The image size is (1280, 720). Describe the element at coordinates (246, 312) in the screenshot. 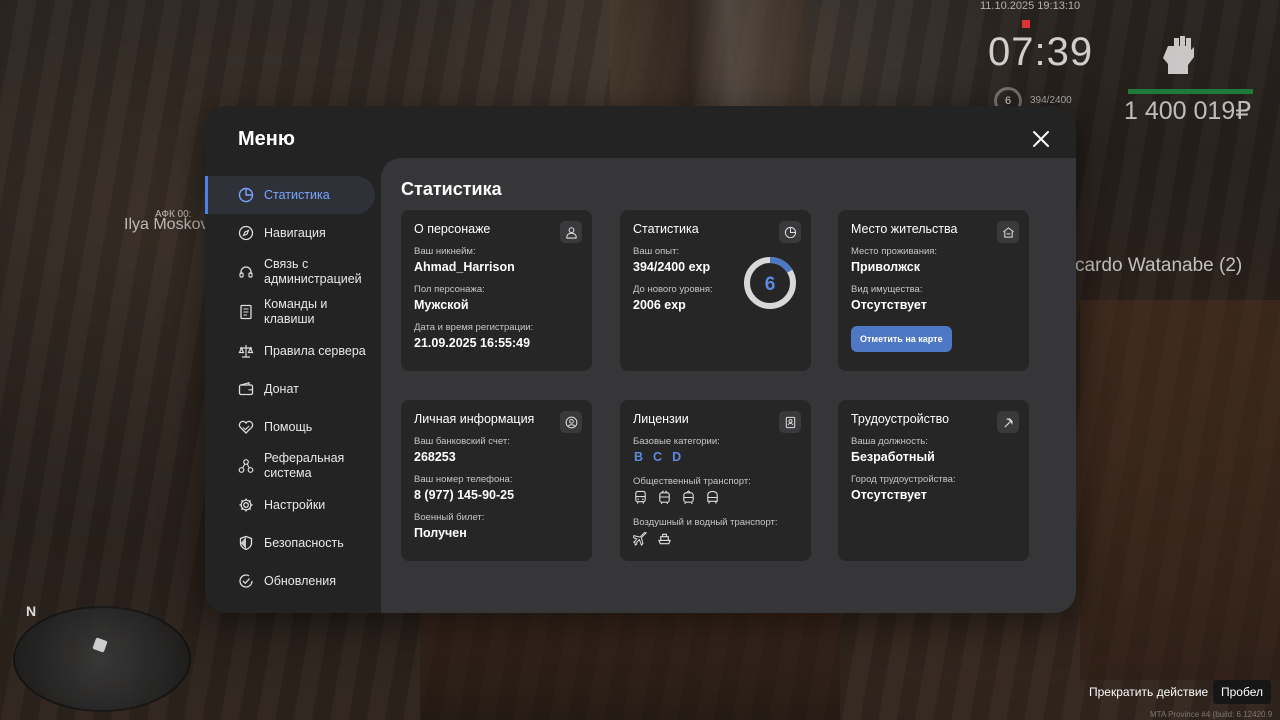

I see `document-icon` at that location.